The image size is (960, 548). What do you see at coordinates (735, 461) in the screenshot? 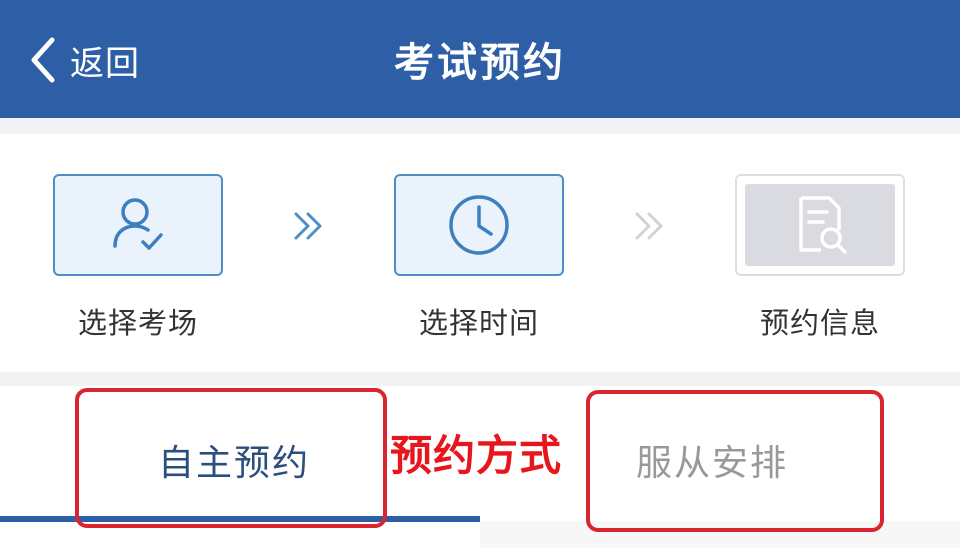
I see `annotation-box-assigned` at bounding box center [735, 461].